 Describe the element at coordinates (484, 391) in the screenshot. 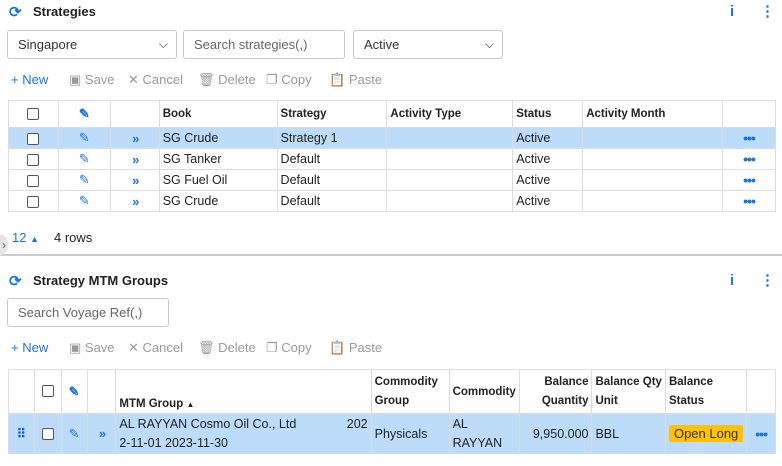

I see `col-commodity: Commodity` at that location.